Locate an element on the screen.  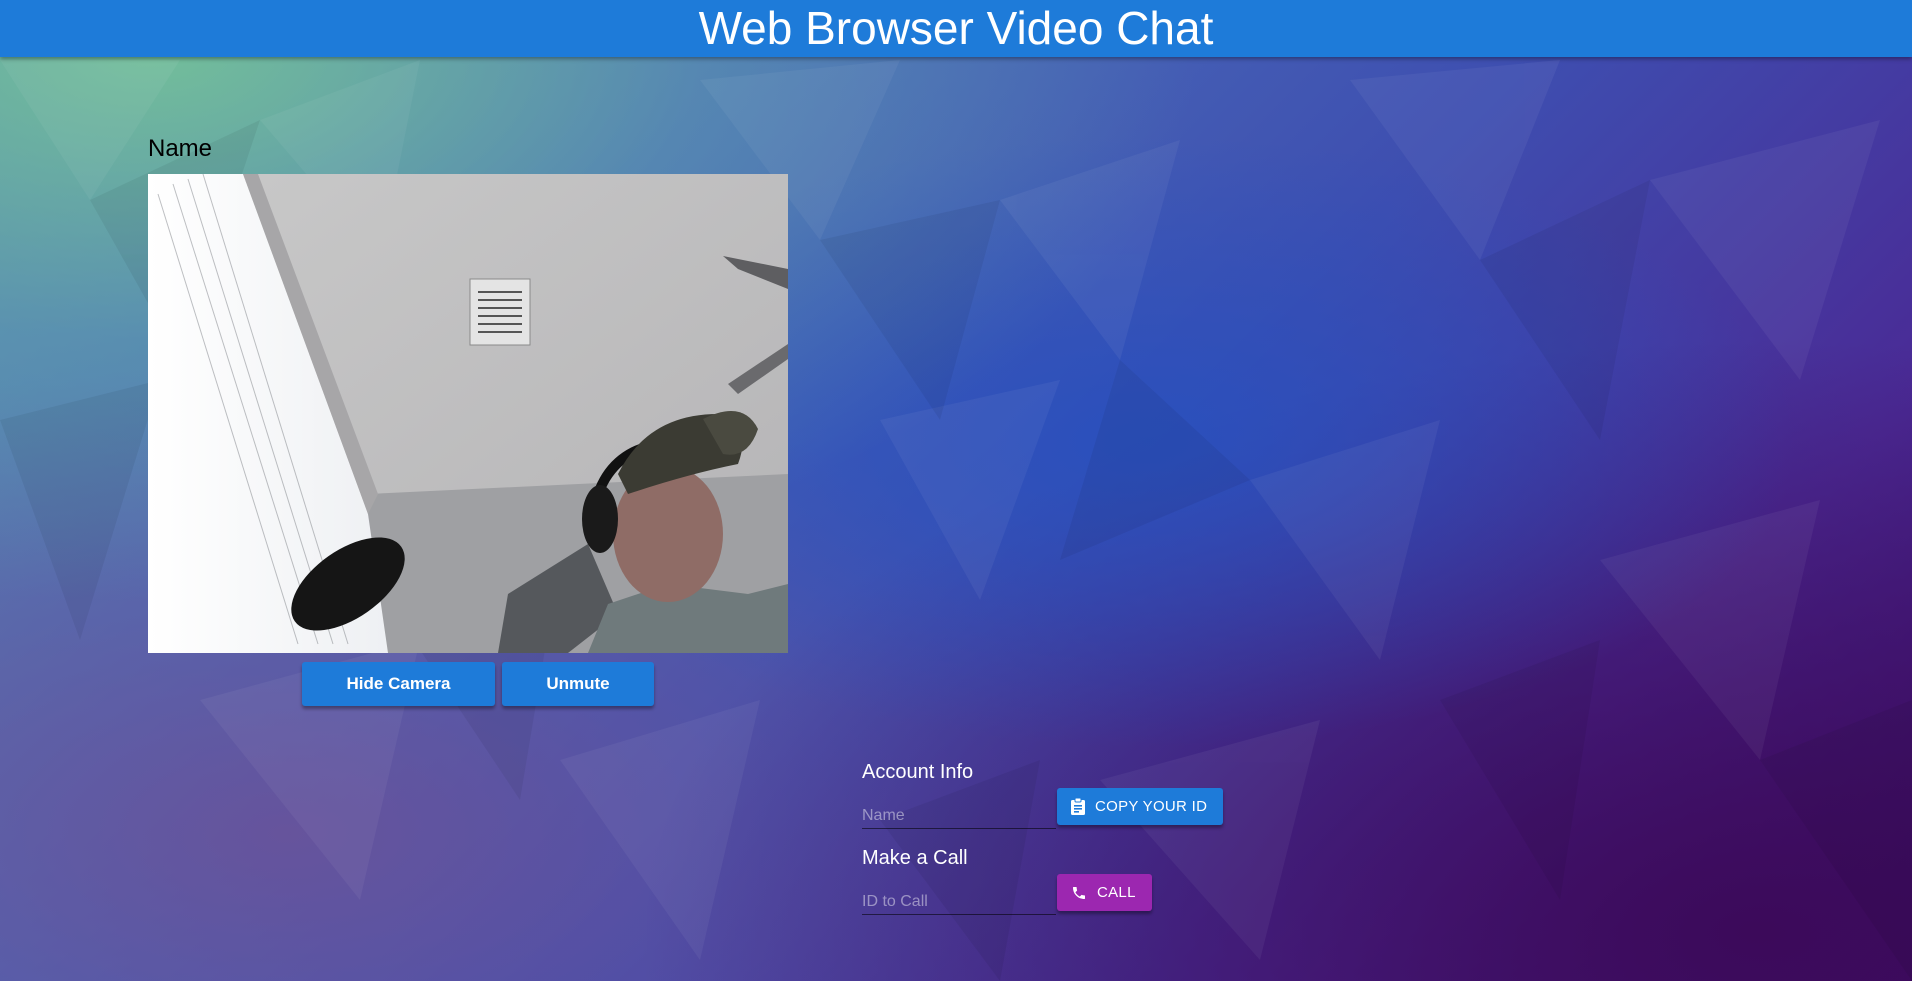
call-label: CALL is located at coordinates (1116, 892).